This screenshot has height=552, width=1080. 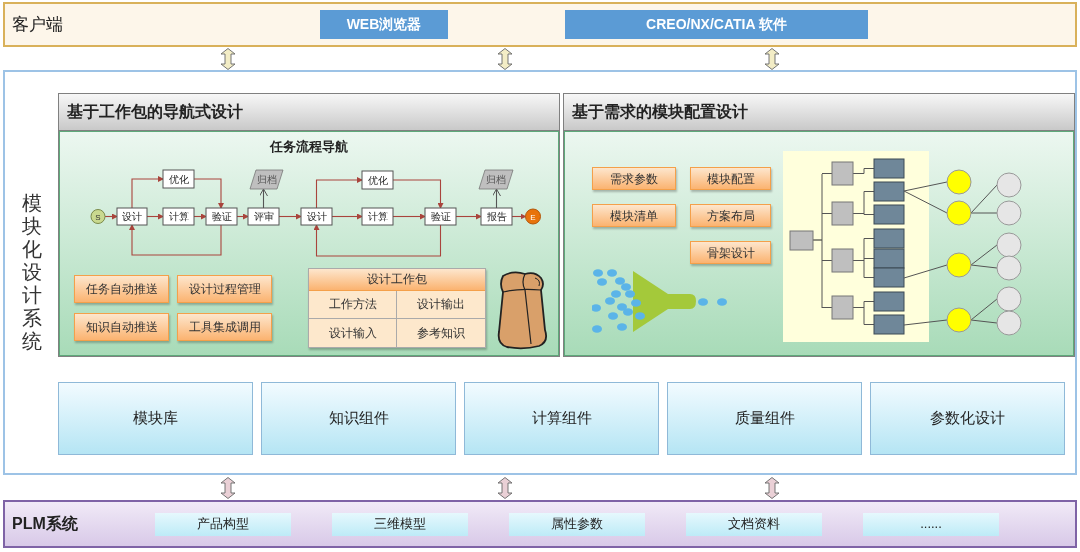 I want to click on feature-box: 方案布局, so click(x=730, y=215).